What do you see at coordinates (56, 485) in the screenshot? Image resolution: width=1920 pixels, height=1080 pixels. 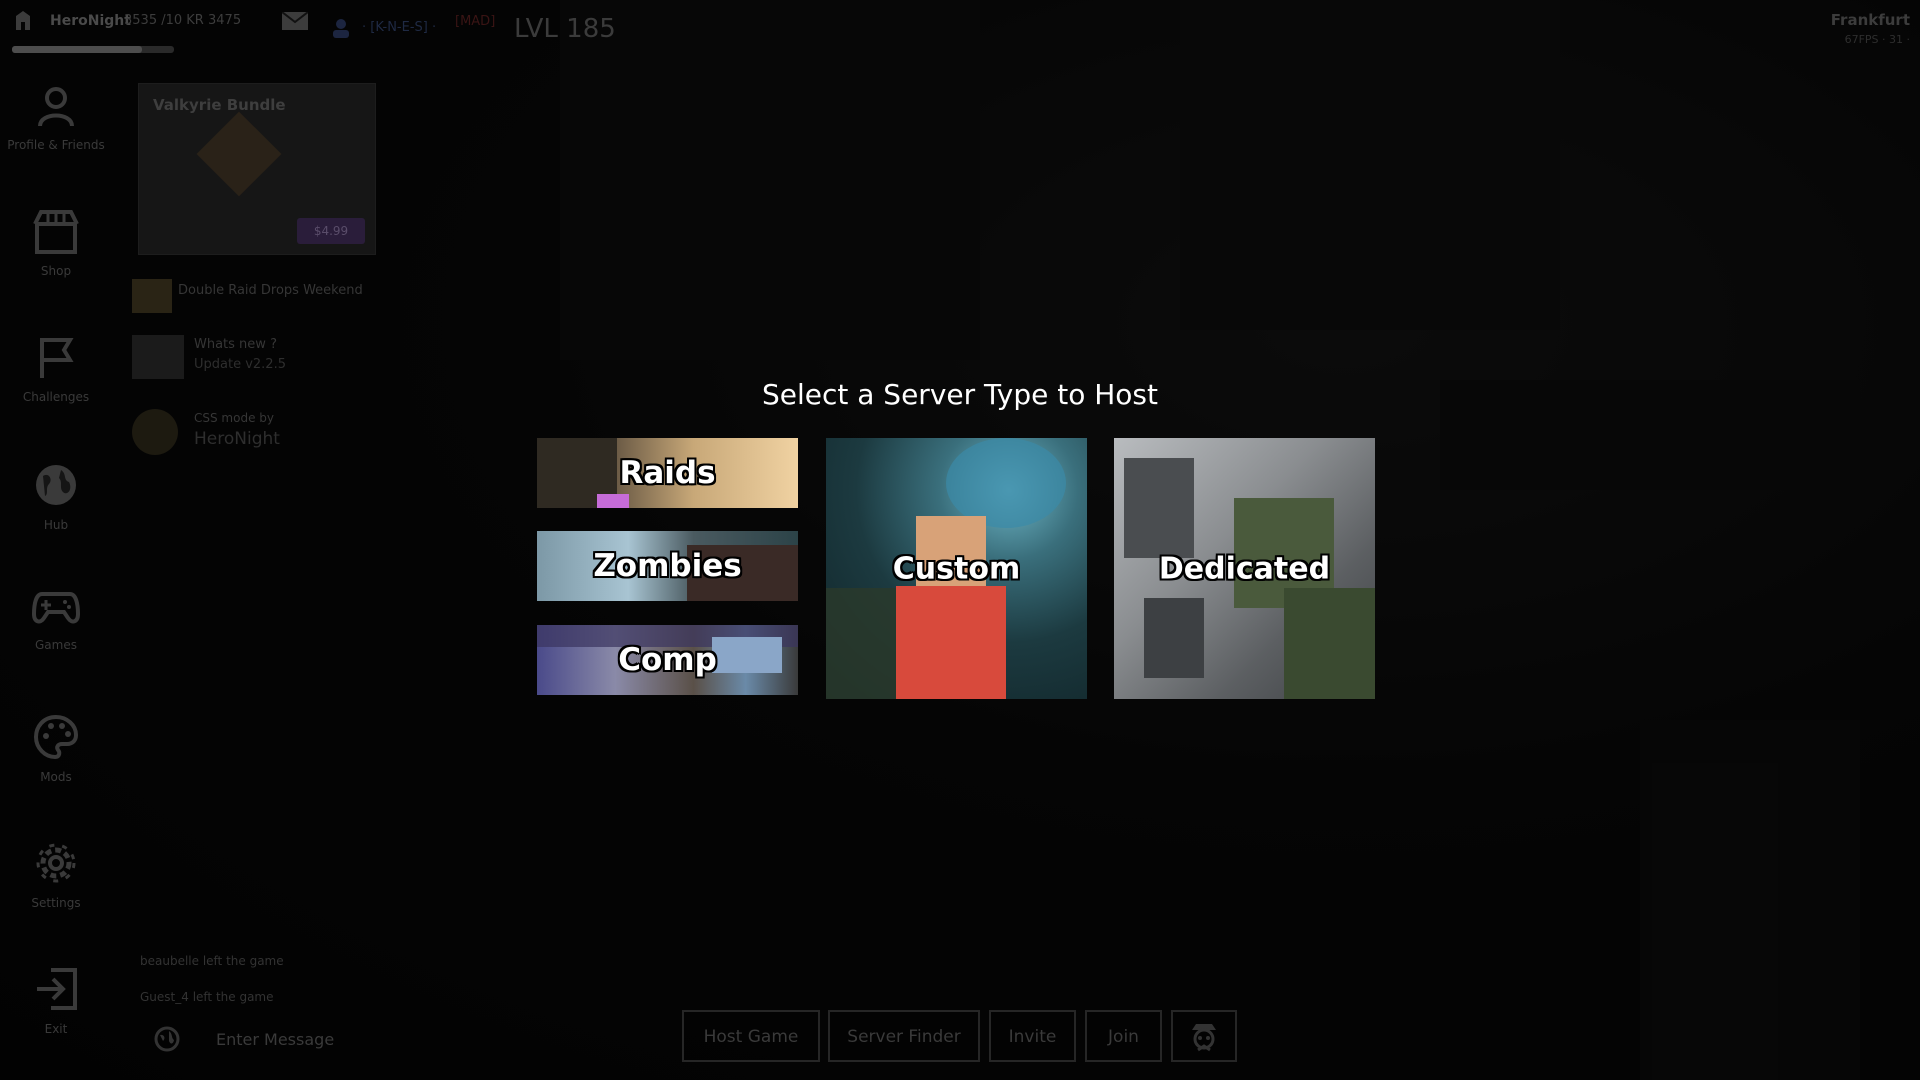 I see `globe-icon` at bounding box center [56, 485].